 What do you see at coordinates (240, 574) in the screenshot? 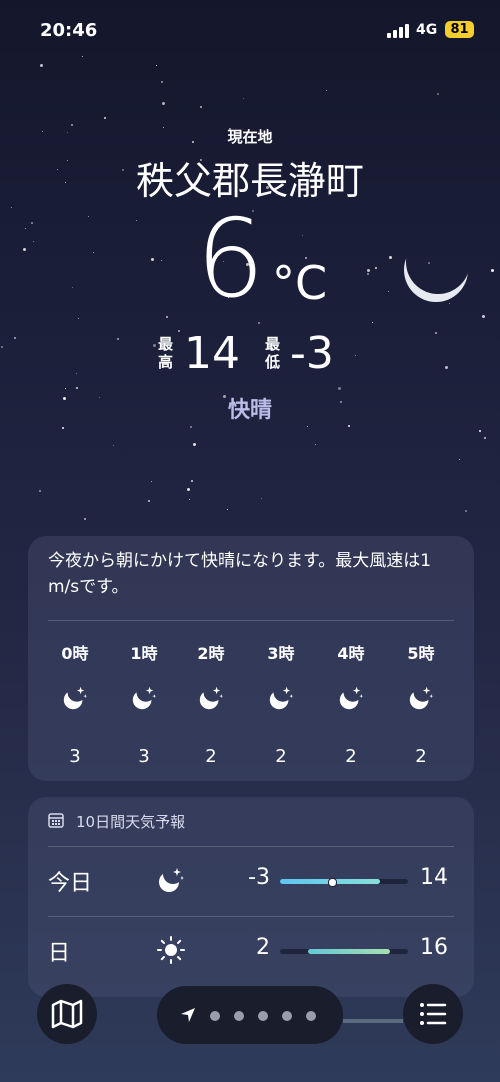
I see `forecast-summary: 今夜から朝にかけて快晴になります。最大風速は1 m/sです。` at bounding box center [240, 574].